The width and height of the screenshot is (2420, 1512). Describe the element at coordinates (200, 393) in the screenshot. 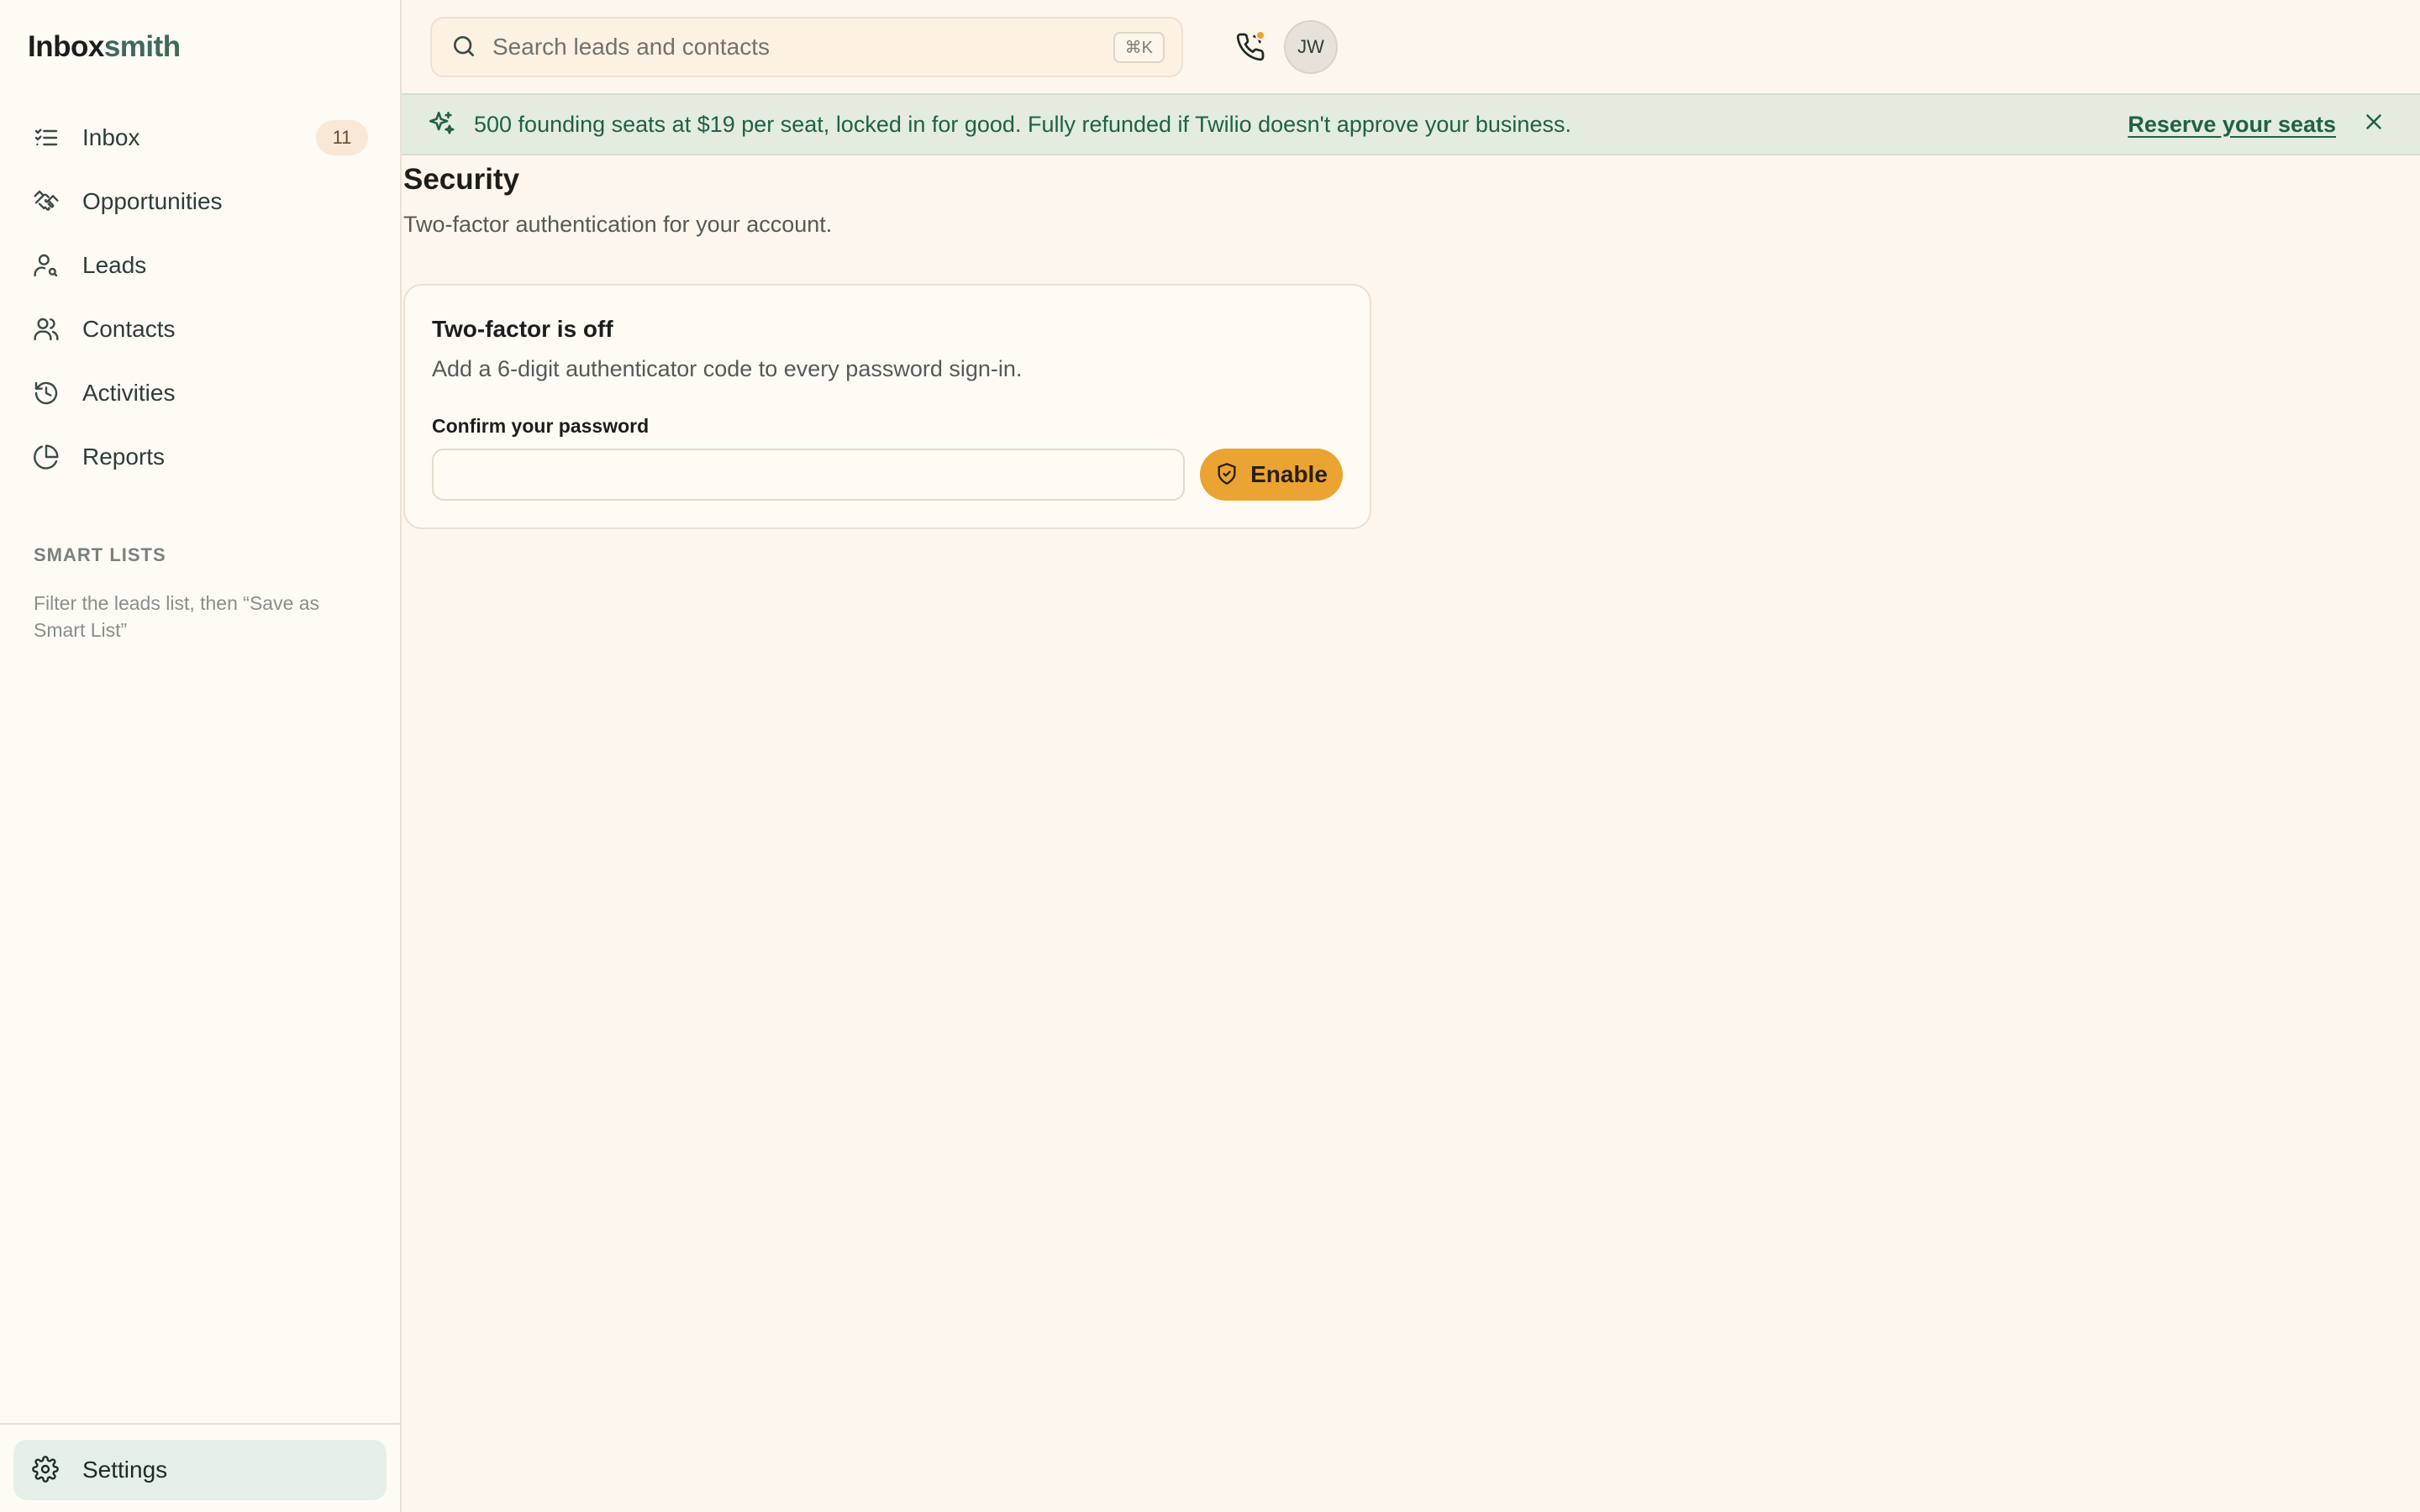

I see `sidebar-item-activities: Activities` at that location.